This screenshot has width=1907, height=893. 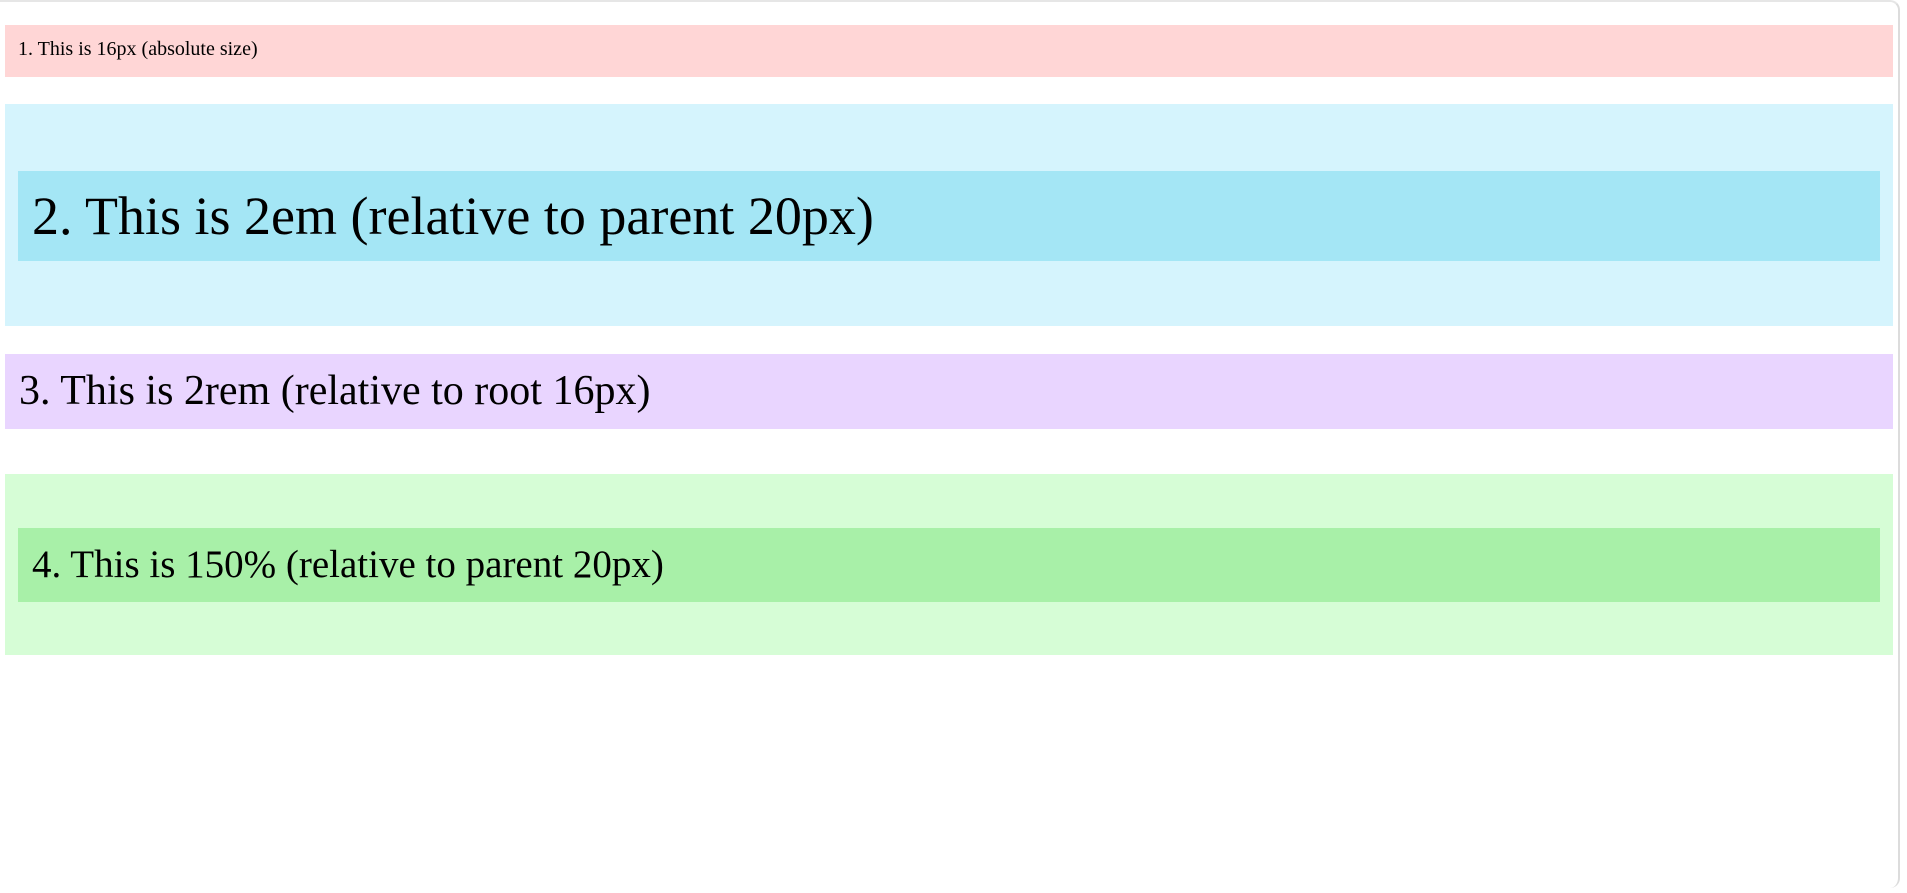 I want to click on absolute-size-example: 1. This is 16px (absolute size), so click(x=949, y=51).